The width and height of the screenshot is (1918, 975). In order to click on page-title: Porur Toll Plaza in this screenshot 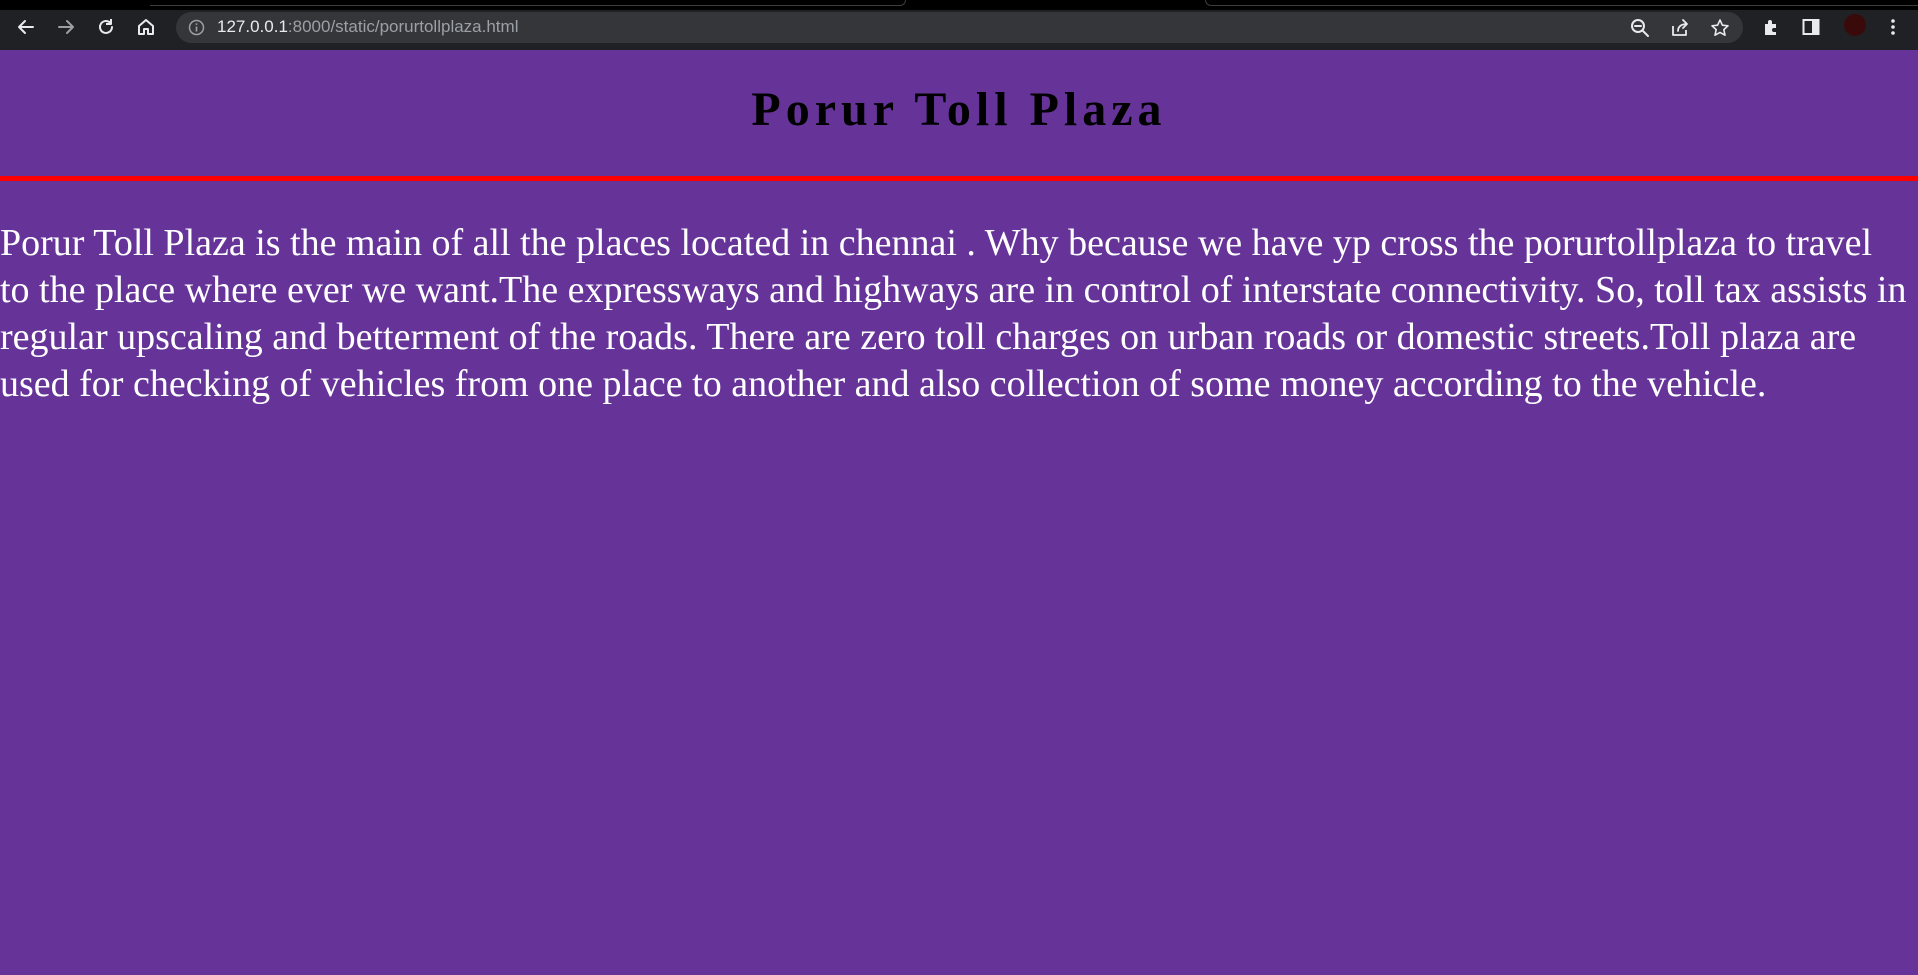, I will do `click(959, 109)`.